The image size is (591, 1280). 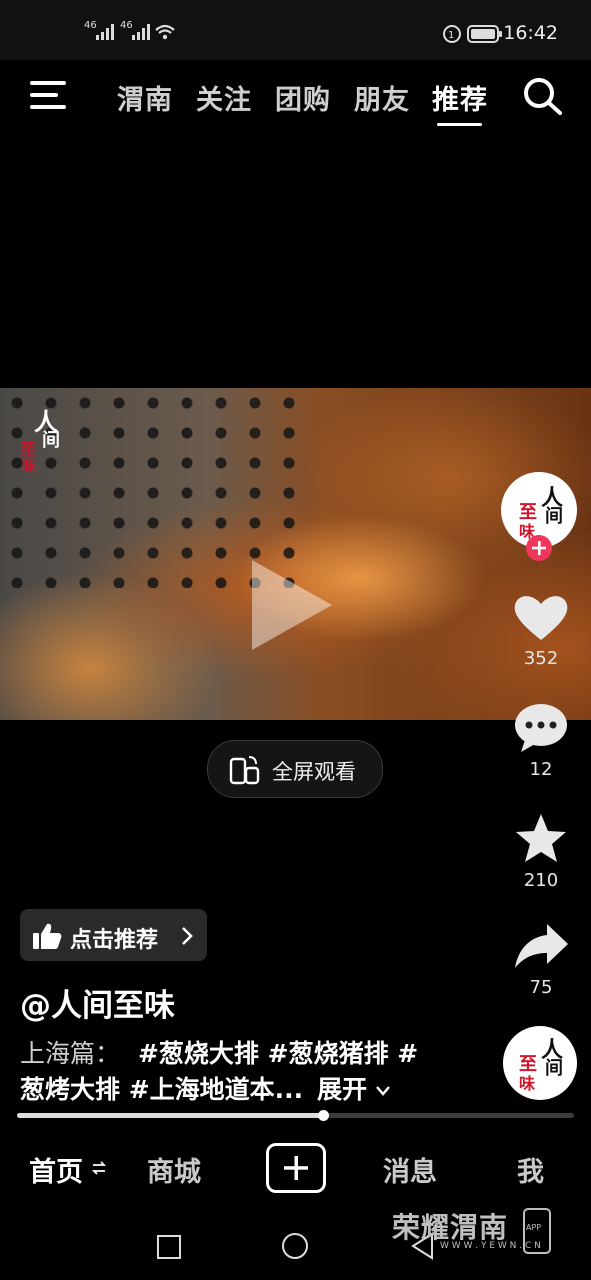 What do you see at coordinates (527, 1083) in the screenshot?
I see `avatar-char: 味` at bounding box center [527, 1083].